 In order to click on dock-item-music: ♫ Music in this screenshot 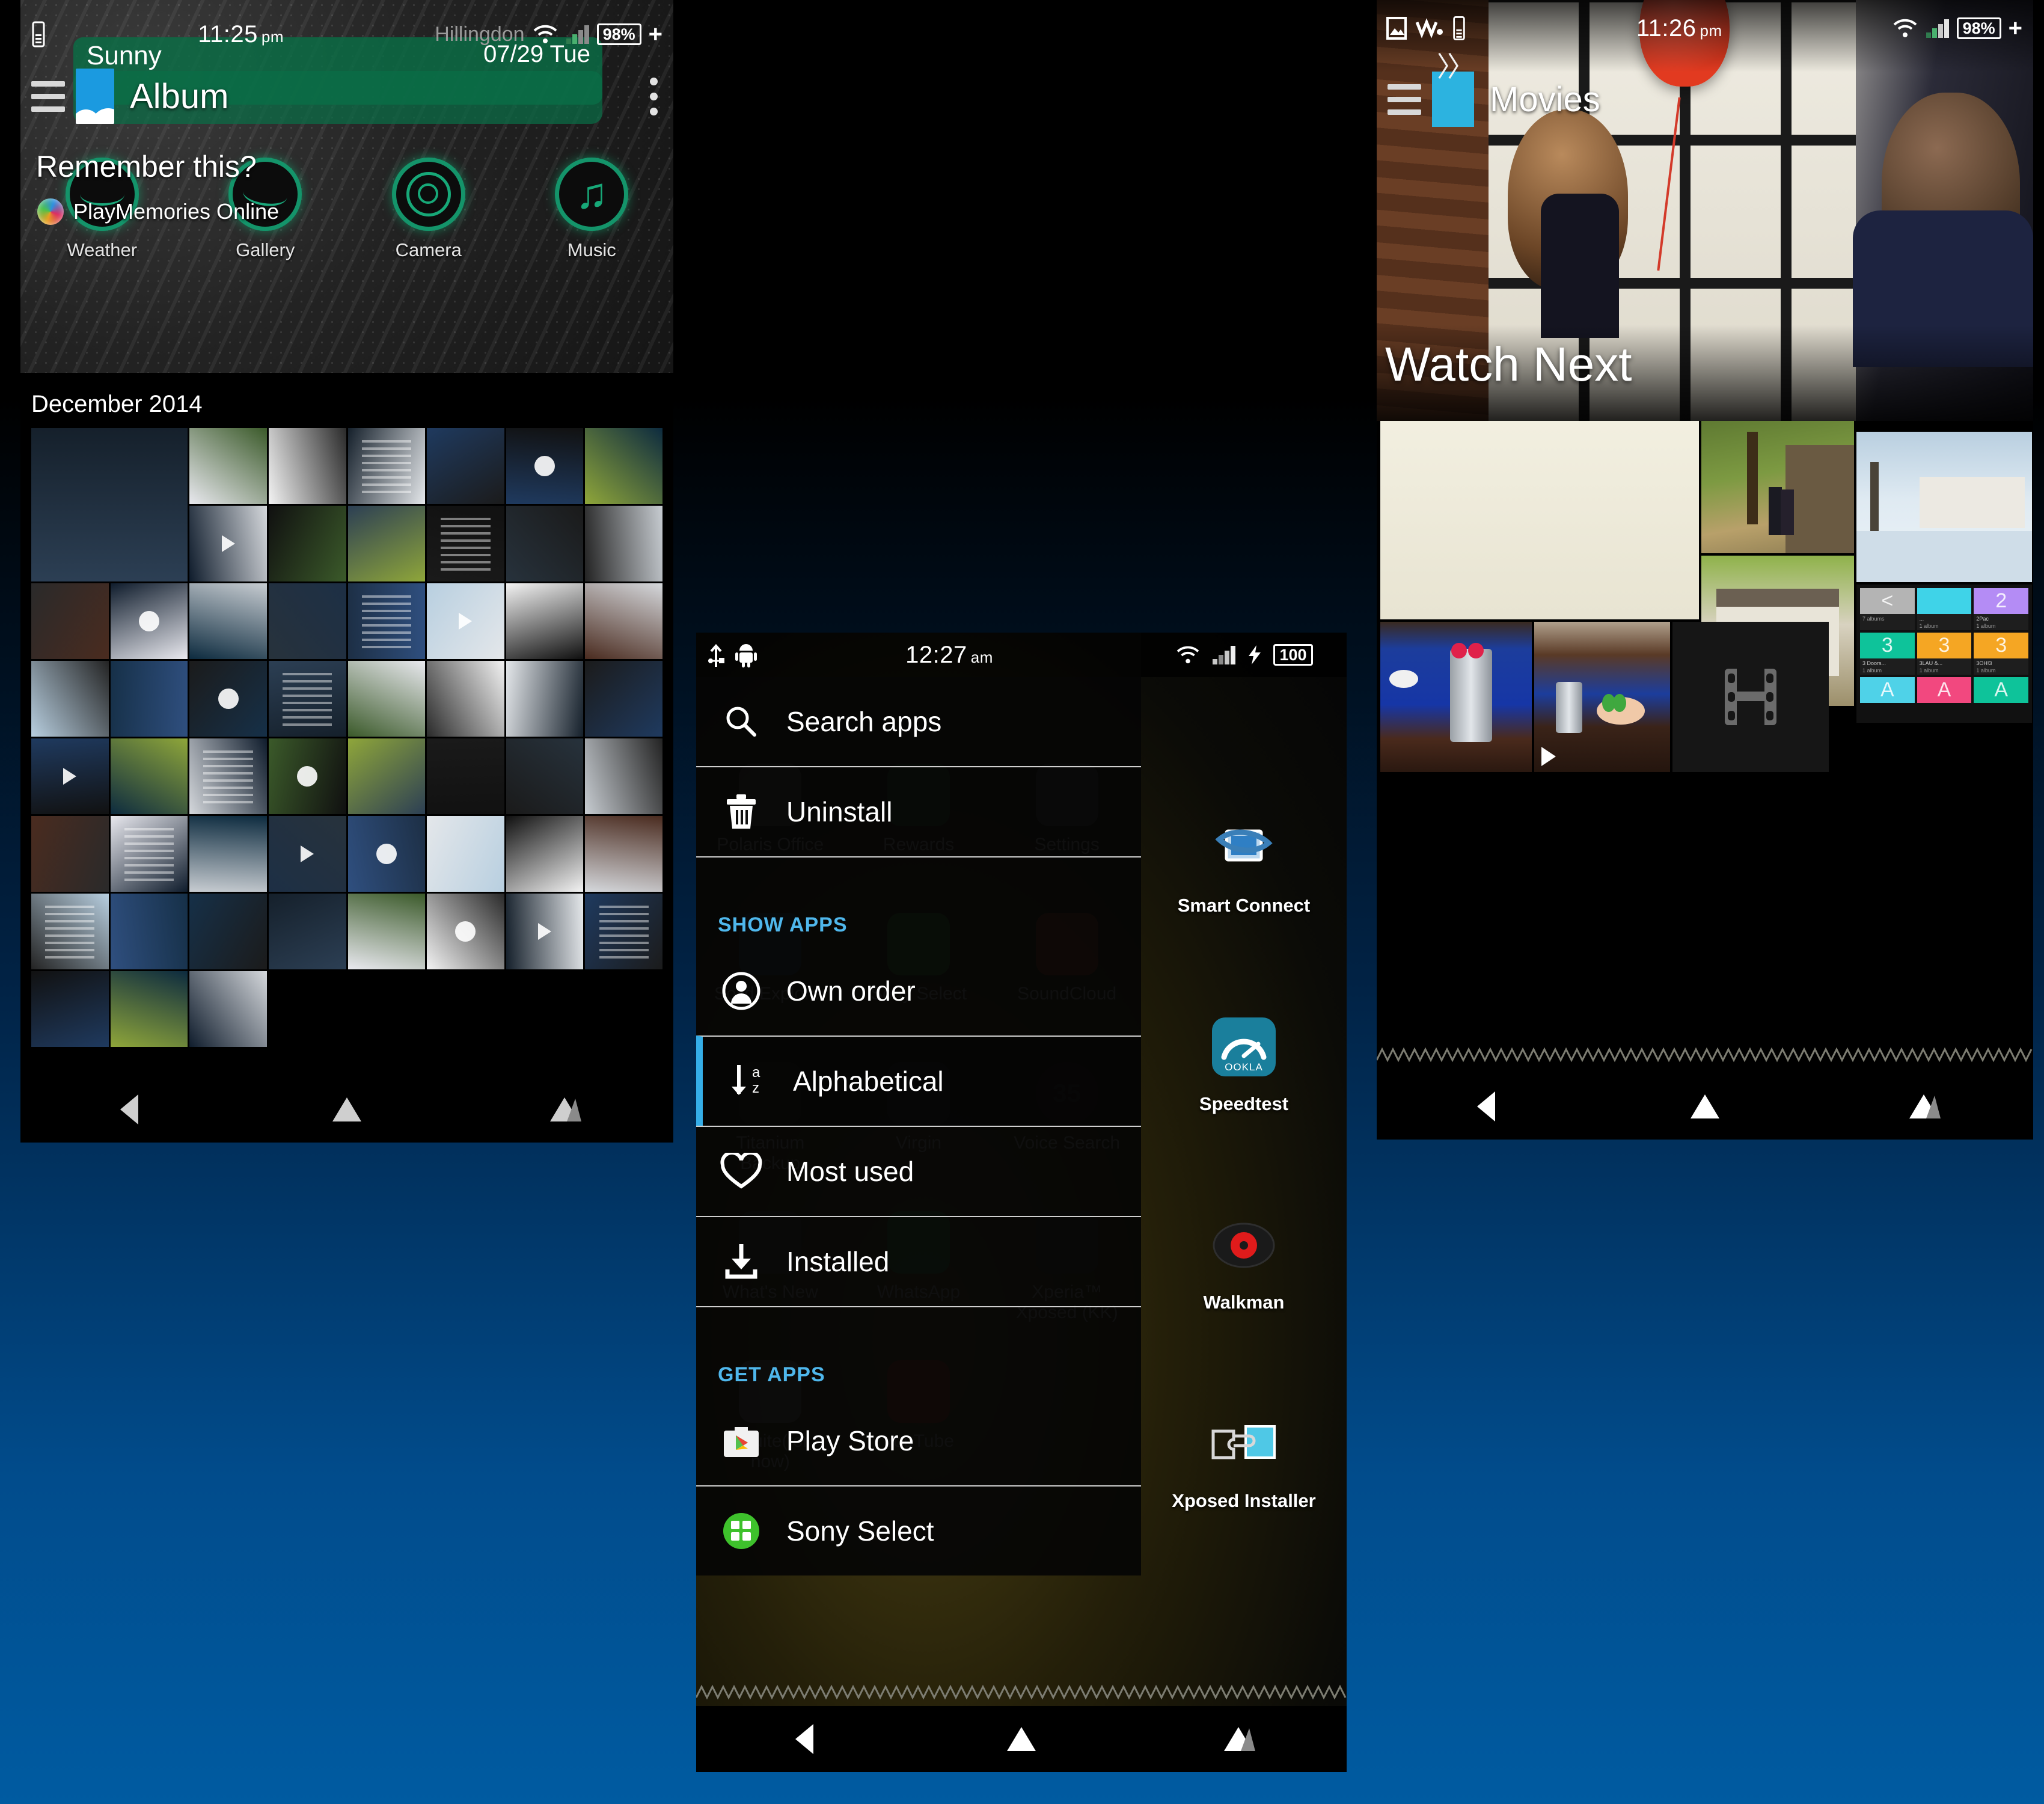, I will do `click(592, 218)`.